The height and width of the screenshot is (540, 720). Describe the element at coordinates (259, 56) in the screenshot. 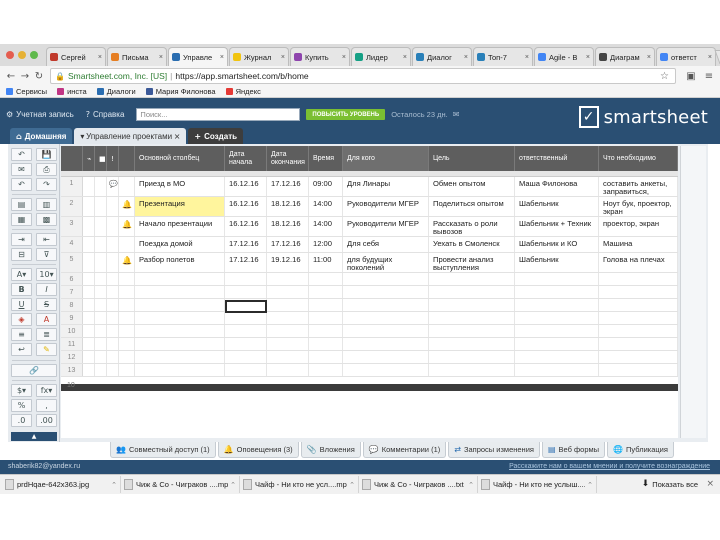

I see `browser-tab: Журнал ×` at that location.